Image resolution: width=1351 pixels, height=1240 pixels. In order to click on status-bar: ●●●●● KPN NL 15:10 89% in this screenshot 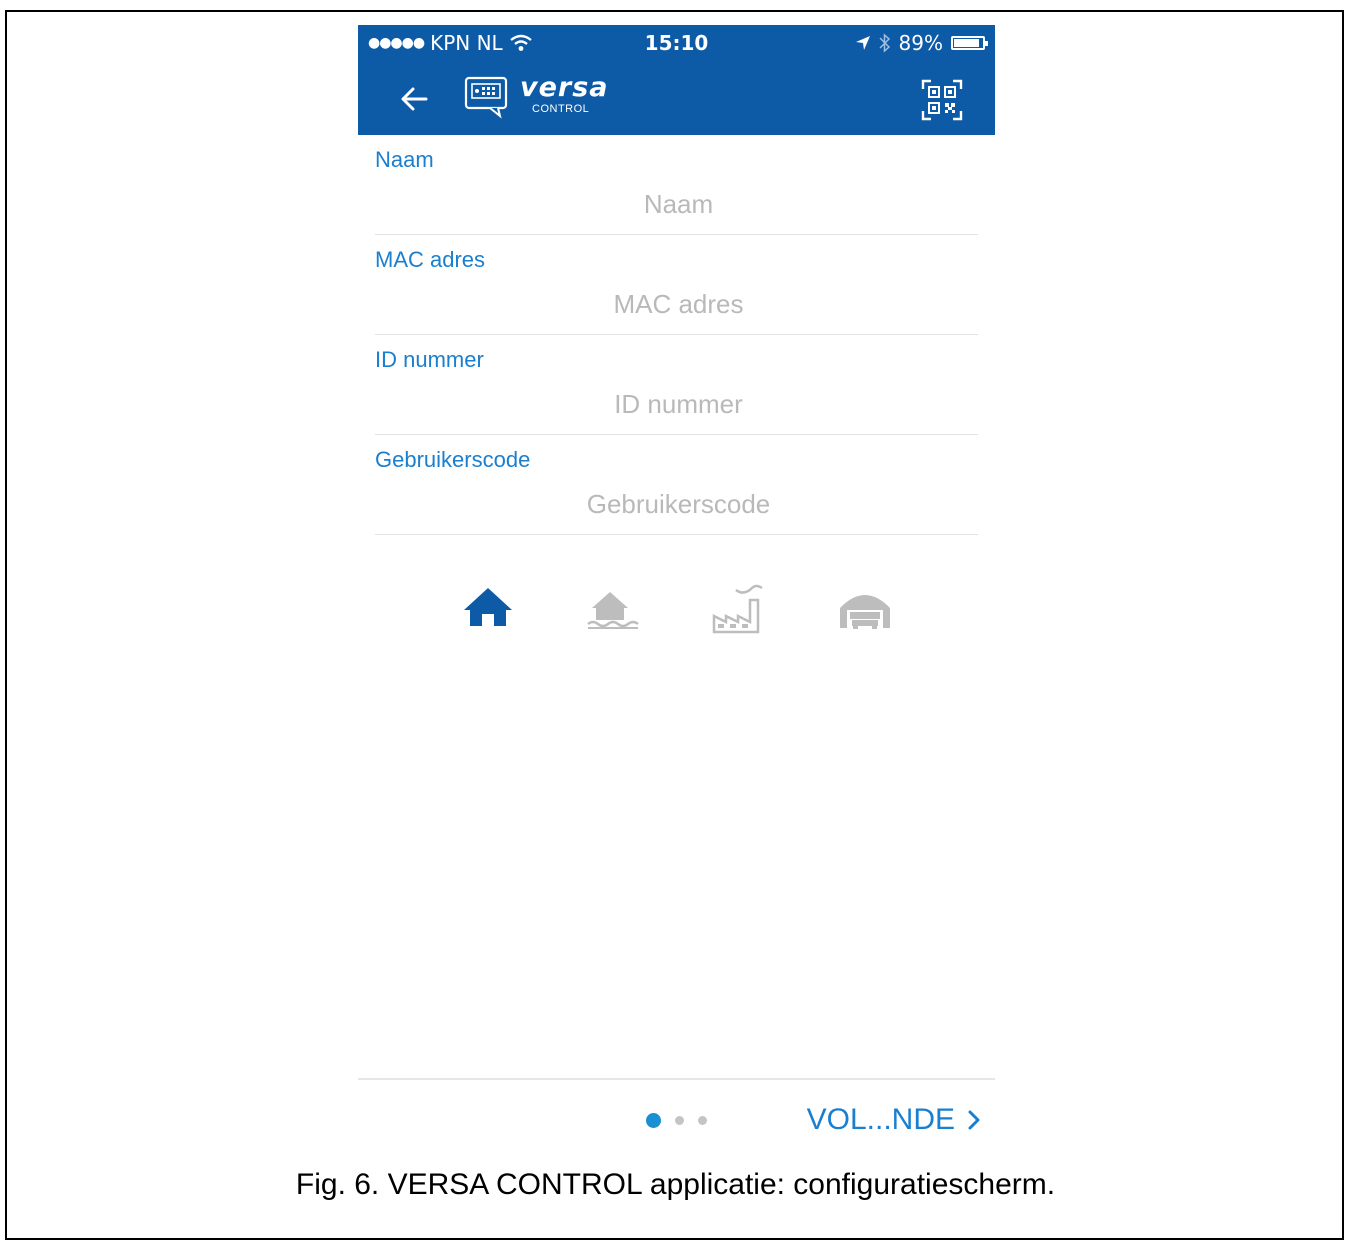, I will do `click(676, 44)`.